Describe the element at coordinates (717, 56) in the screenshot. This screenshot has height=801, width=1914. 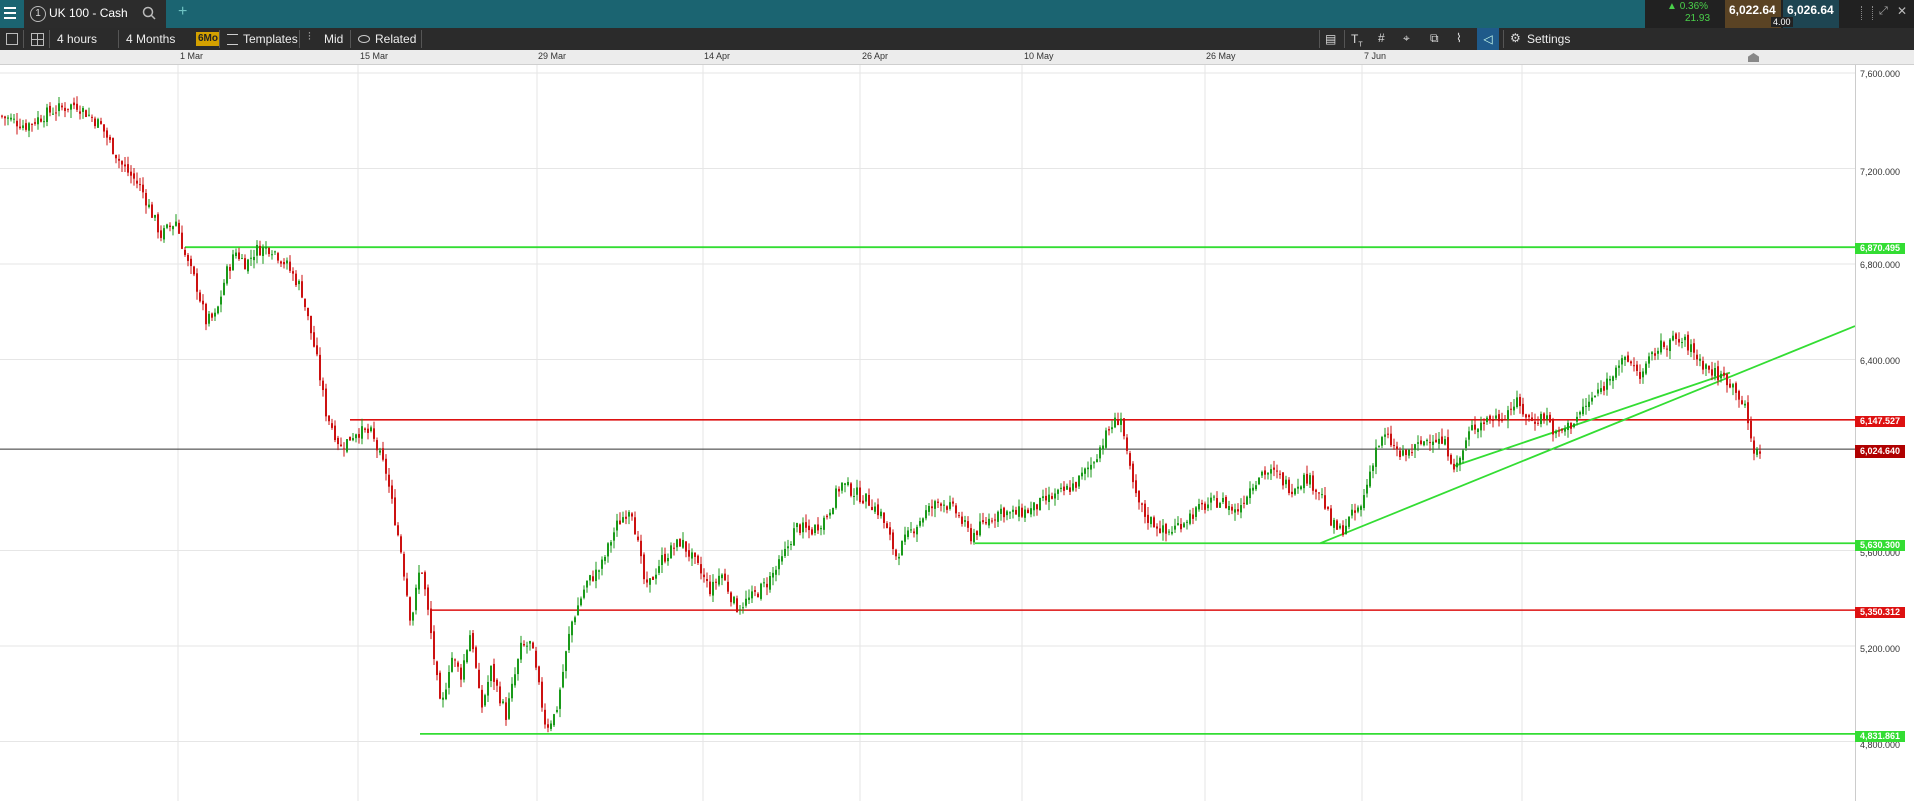
I see `time-label: 14 Apr` at that location.